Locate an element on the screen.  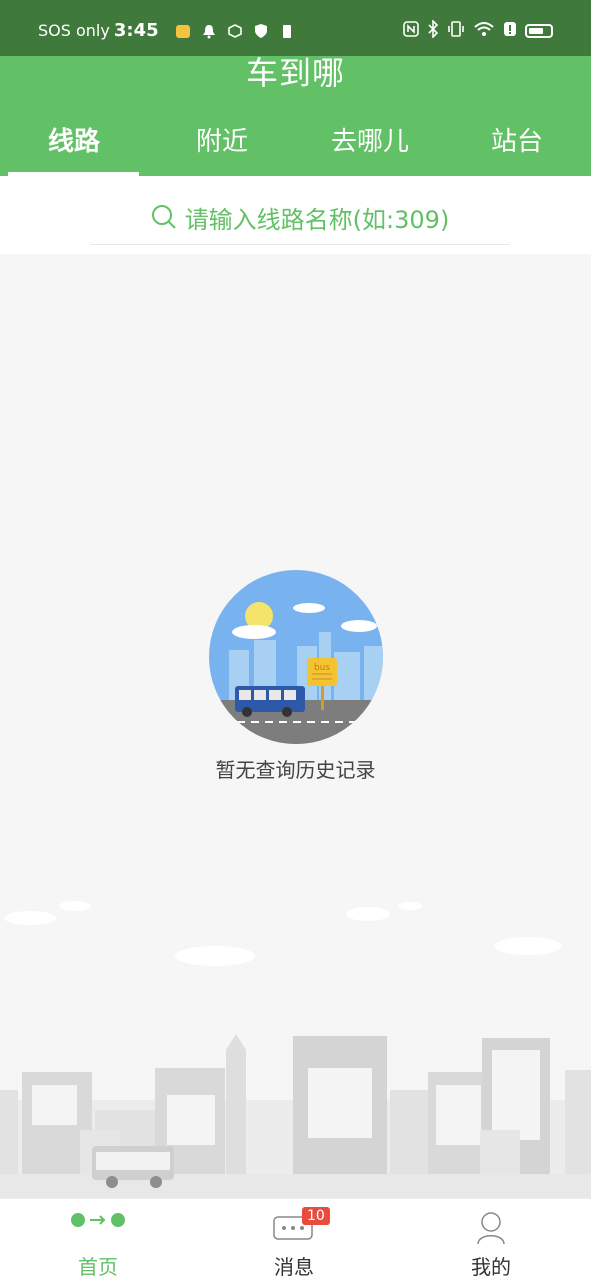
search-input: 请输入线路名称(如:309) is located at coordinates (300, 217).